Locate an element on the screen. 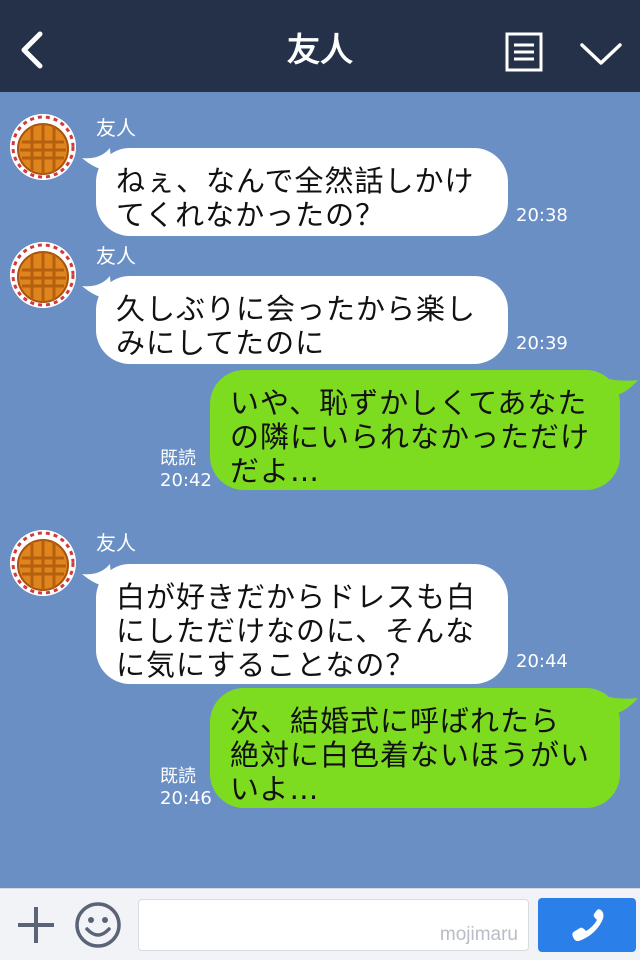 The width and height of the screenshot is (640, 960). read-receipt: 既読 20:42 is located at coordinates (186, 470).